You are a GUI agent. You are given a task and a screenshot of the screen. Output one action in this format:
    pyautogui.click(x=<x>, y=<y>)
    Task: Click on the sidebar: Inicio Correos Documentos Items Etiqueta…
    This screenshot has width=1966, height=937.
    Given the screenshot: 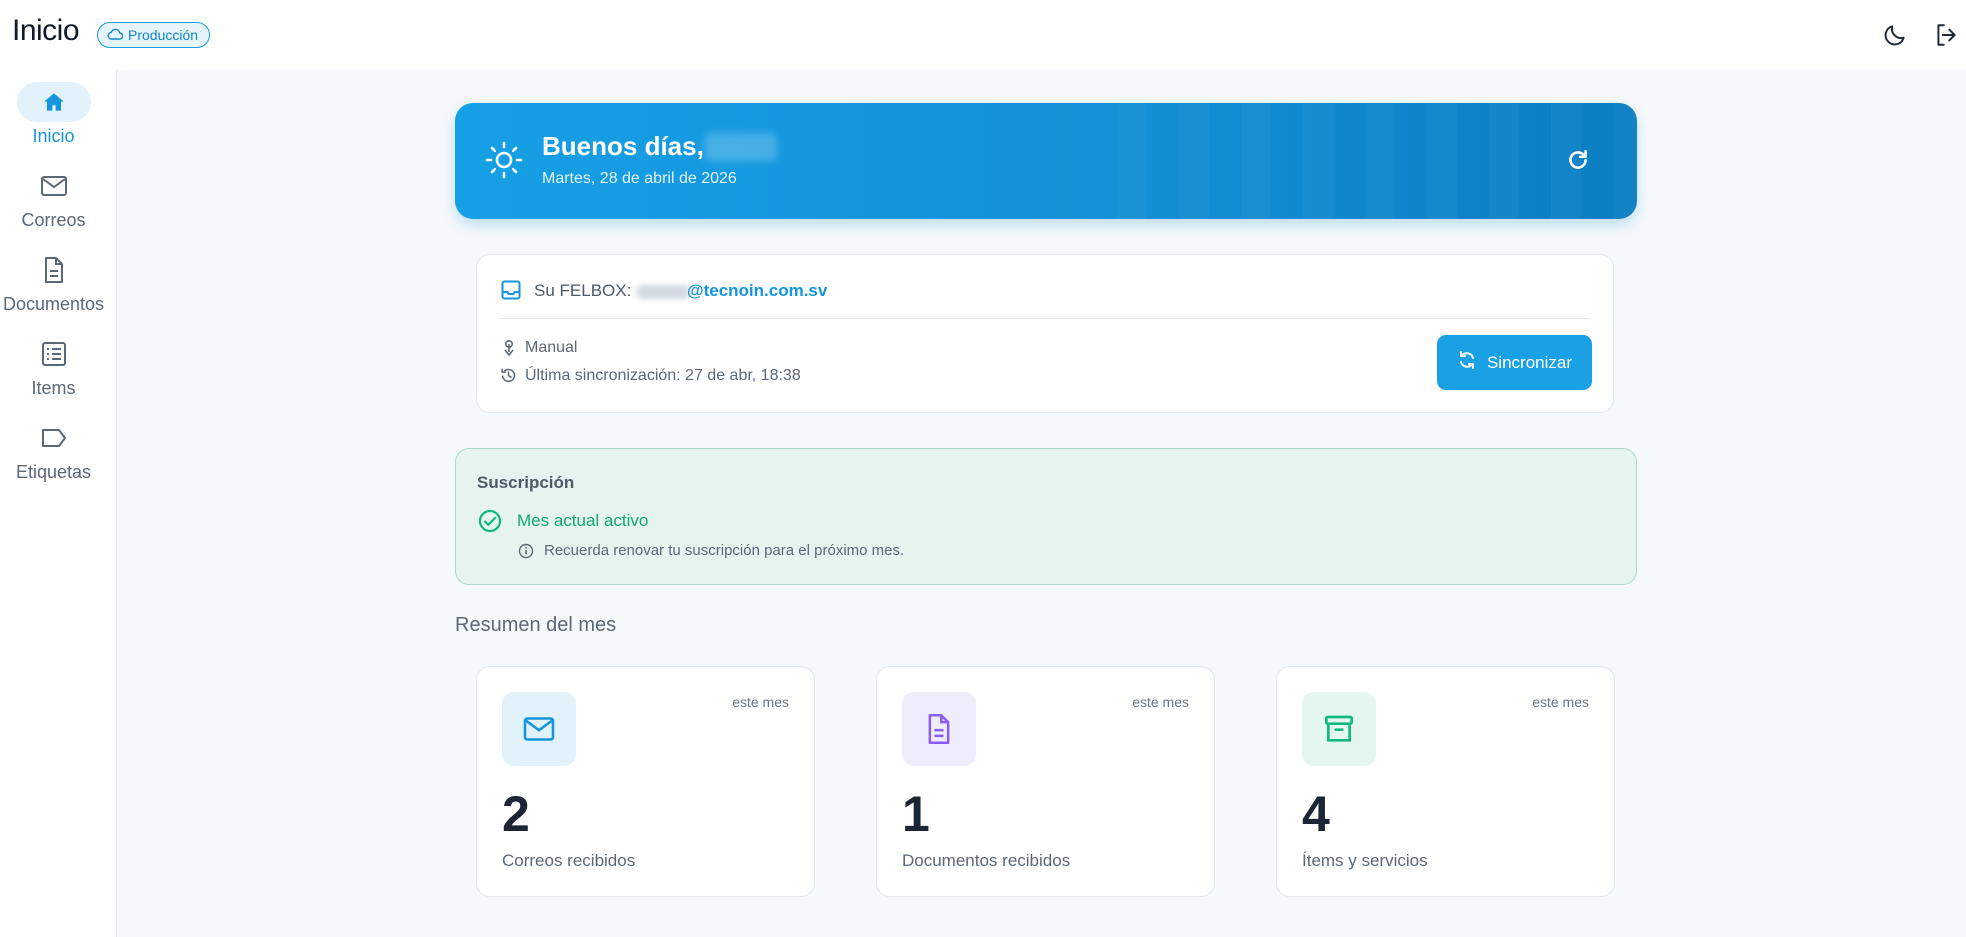 What is the action you would take?
    pyautogui.click(x=58, y=503)
    